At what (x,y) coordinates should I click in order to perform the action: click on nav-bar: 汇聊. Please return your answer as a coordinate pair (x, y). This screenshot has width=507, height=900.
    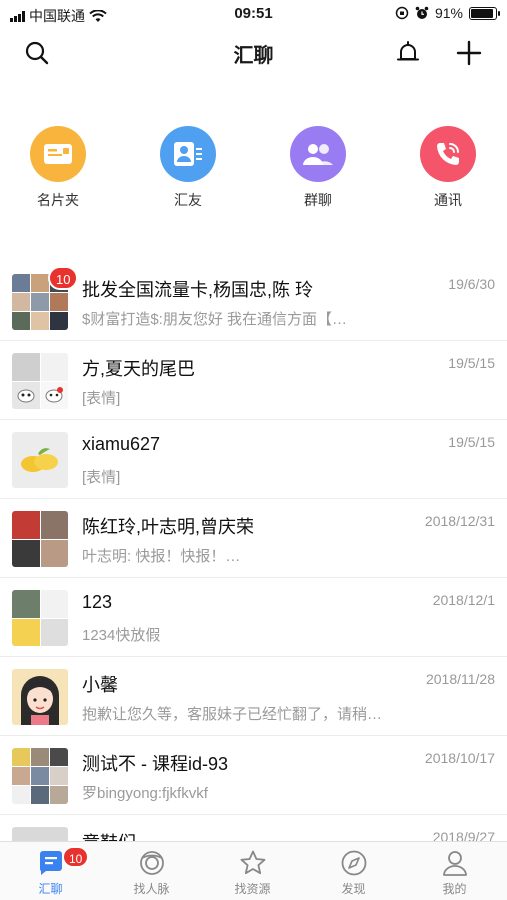
    Looking at the image, I should click on (253, 53).